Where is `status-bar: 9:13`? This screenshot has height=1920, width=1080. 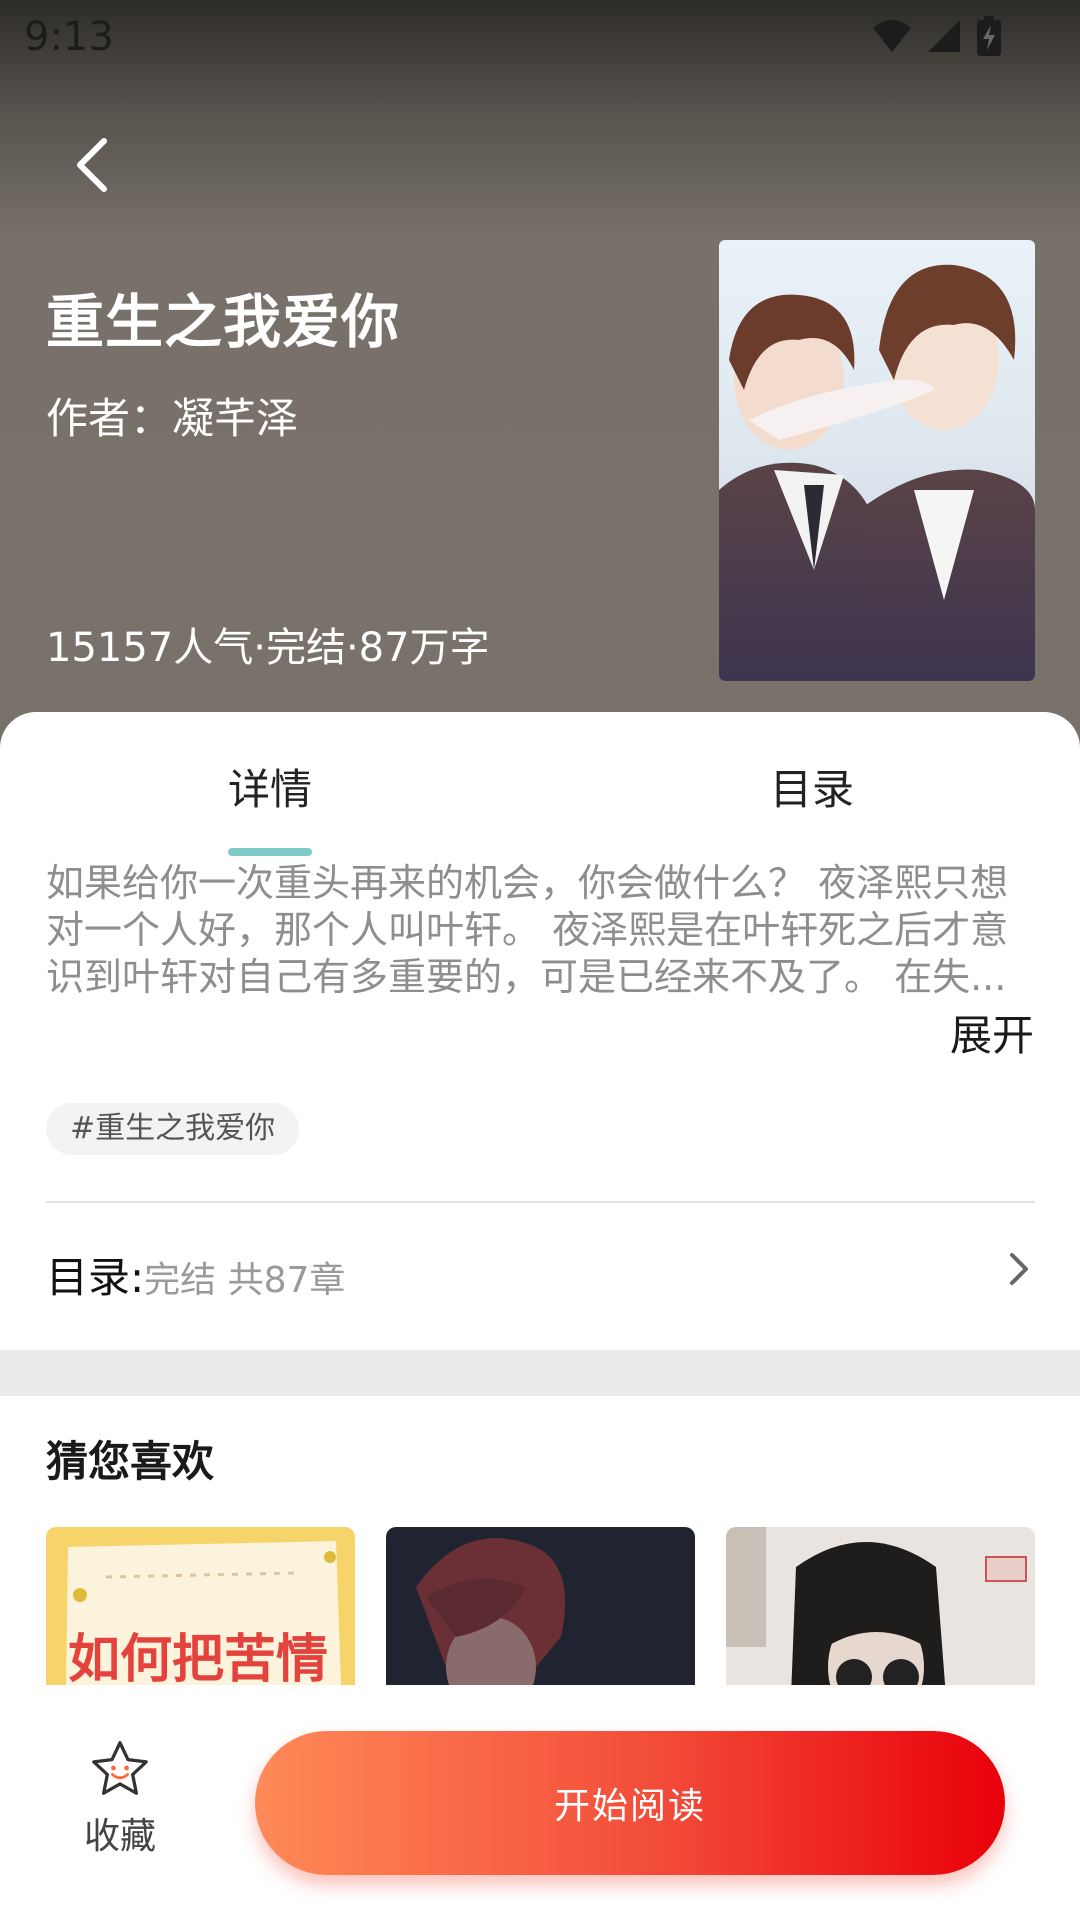
status-bar: 9:13 is located at coordinates (540, 36).